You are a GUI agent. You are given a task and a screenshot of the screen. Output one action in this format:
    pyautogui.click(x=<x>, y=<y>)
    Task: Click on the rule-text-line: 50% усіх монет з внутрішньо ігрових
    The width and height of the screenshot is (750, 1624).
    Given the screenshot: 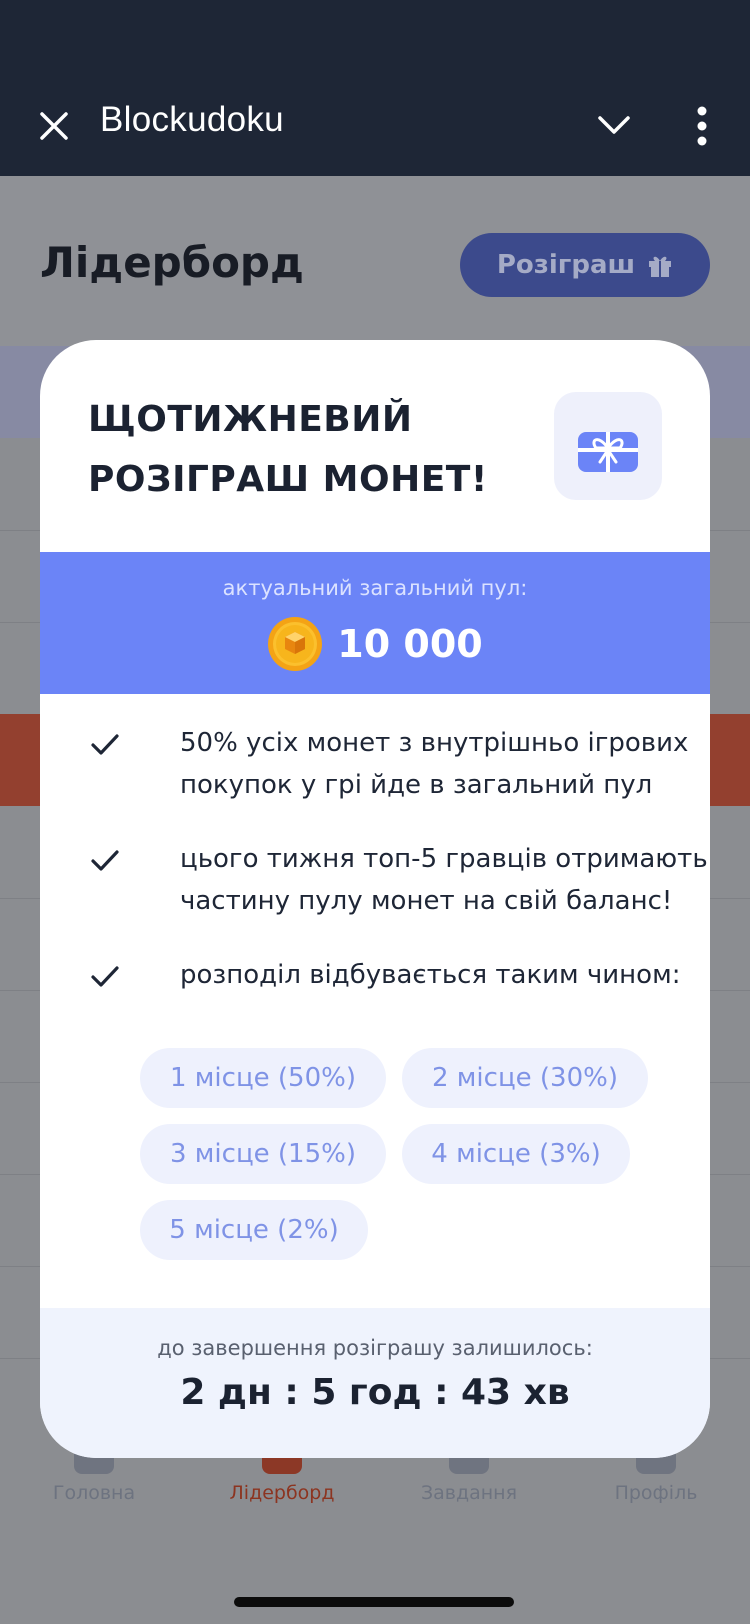 What is the action you would take?
    pyautogui.click(x=434, y=743)
    